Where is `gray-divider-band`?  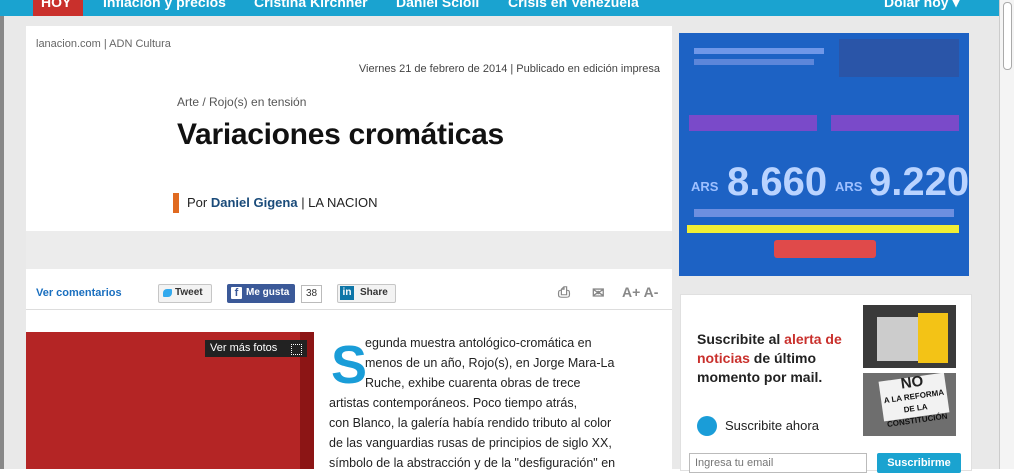 gray-divider-band is located at coordinates (349, 250).